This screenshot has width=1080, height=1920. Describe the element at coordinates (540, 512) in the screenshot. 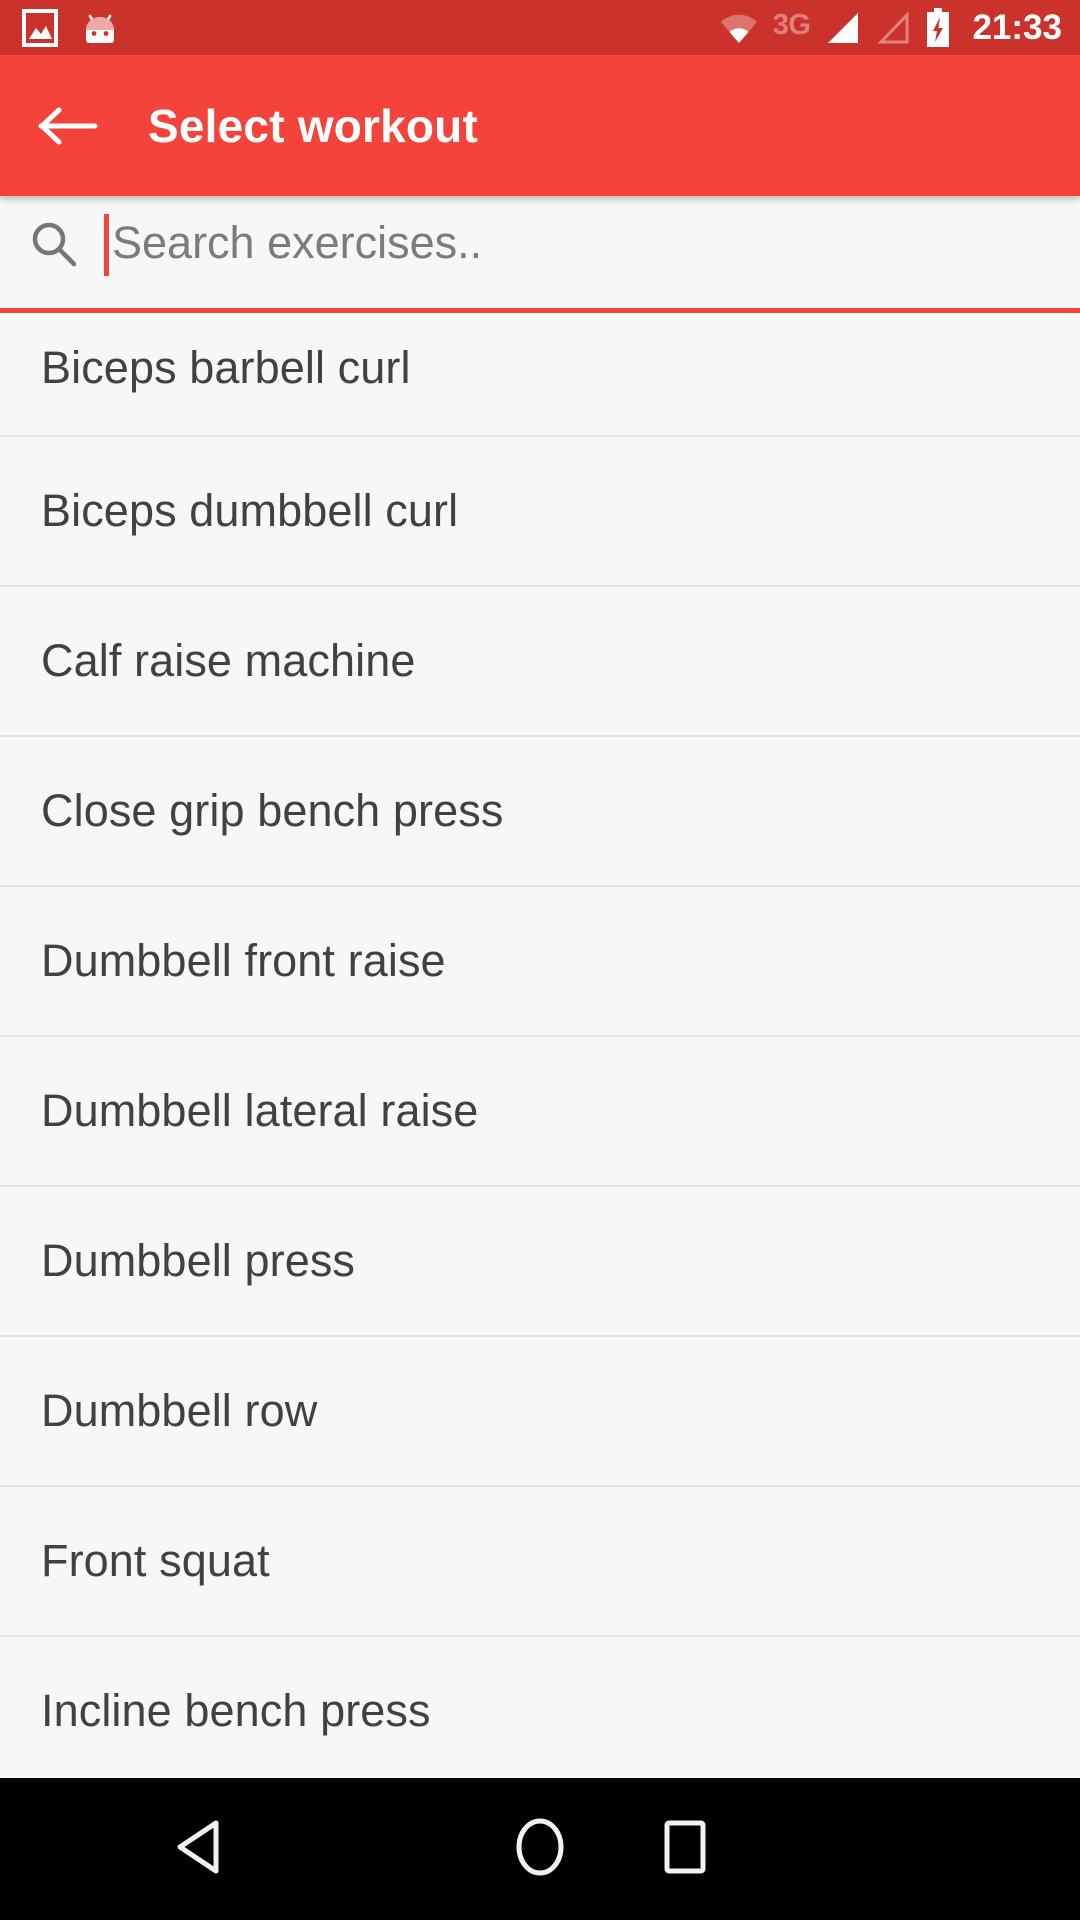

I see `list-item: Biceps dumbbell curl` at that location.